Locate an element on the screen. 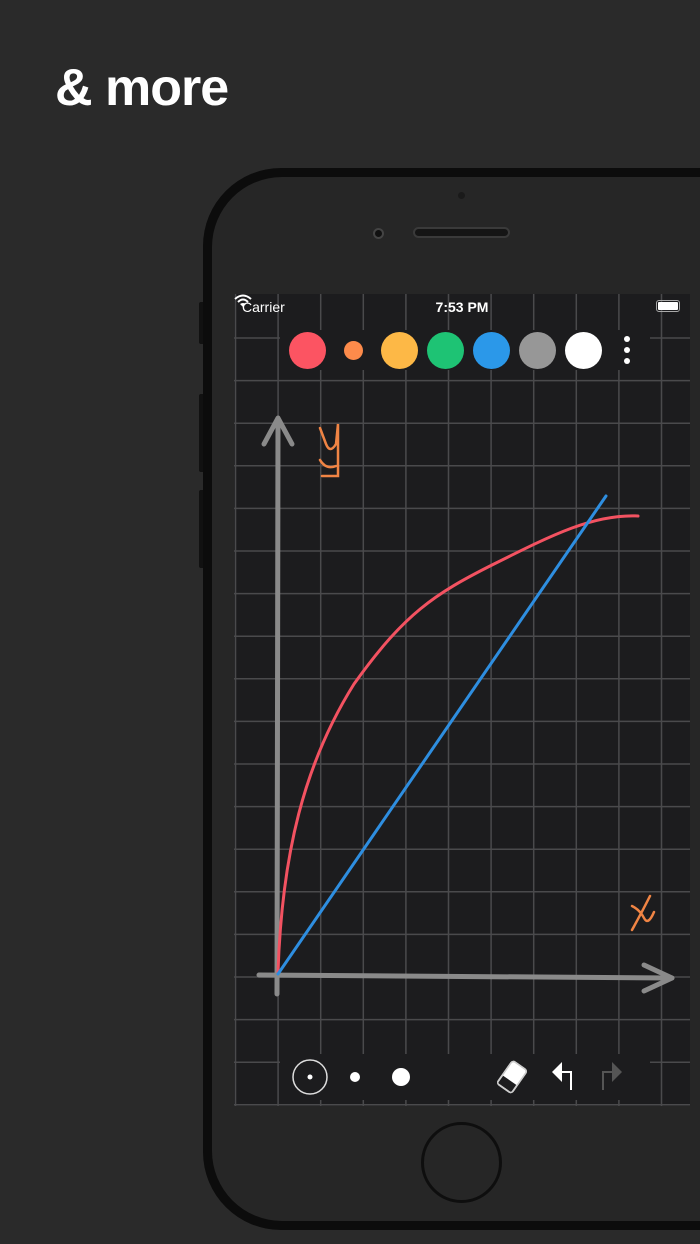 This screenshot has width=700, height=1244. clock: 7:53 PM is located at coordinates (462, 307).